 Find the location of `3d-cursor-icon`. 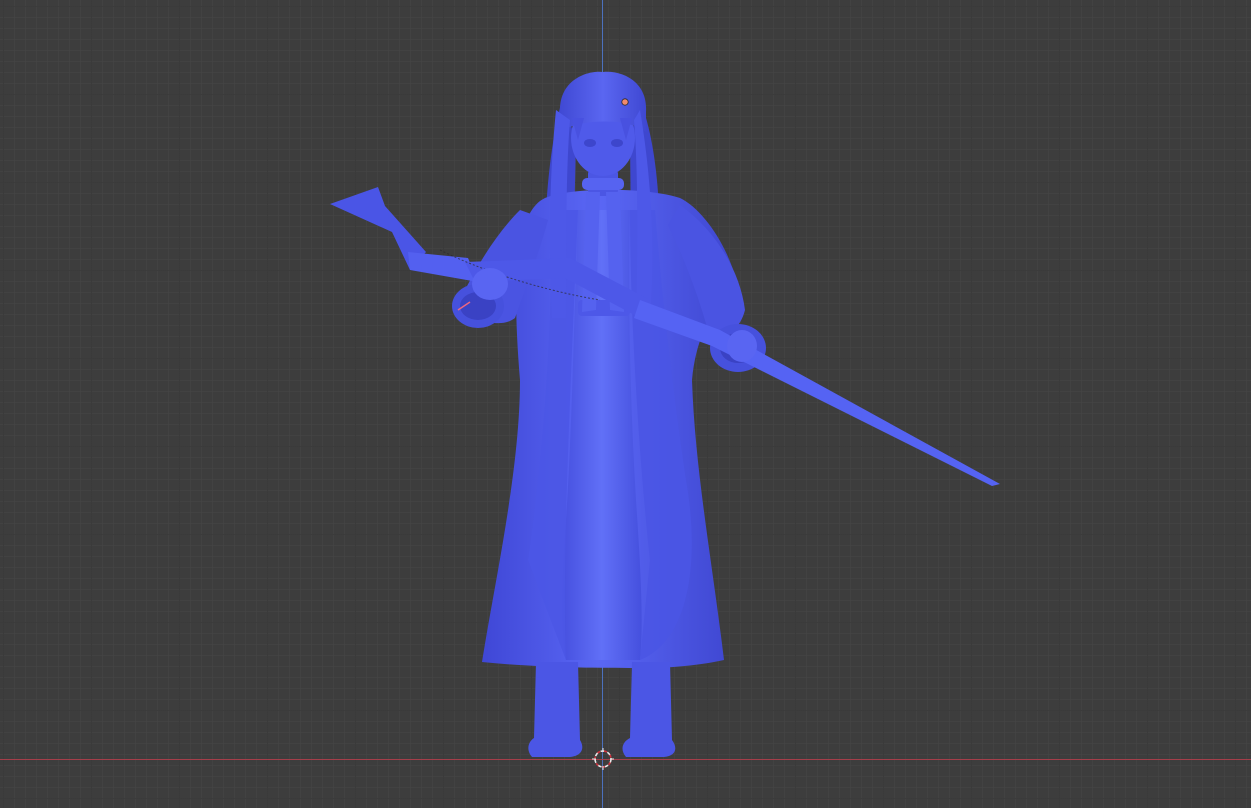

3d-cursor-icon is located at coordinates (603, 759).